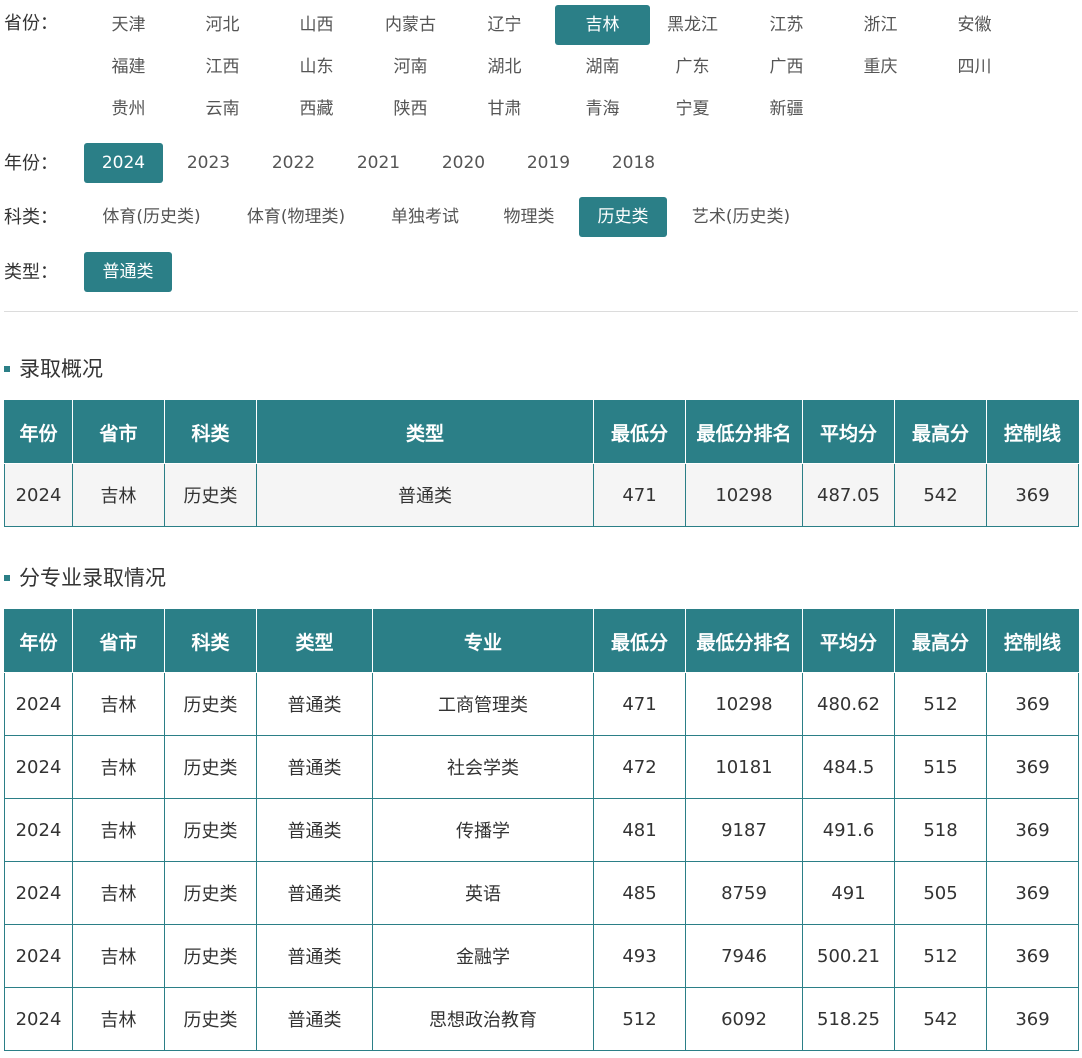 The height and width of the screenshot is (1058, 1082). Describe the element at coordinates (639, 956) in the screenshot. I see `table-cell: 493` at that location.